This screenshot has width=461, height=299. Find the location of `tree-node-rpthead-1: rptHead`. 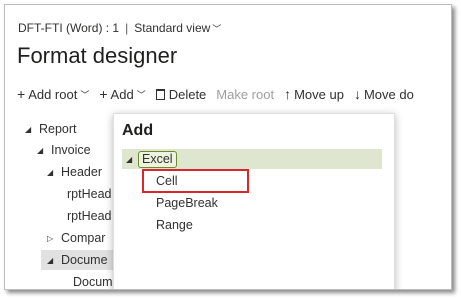

tree-node-rpthead-1: rptHead is located at coordinates (89, 194).